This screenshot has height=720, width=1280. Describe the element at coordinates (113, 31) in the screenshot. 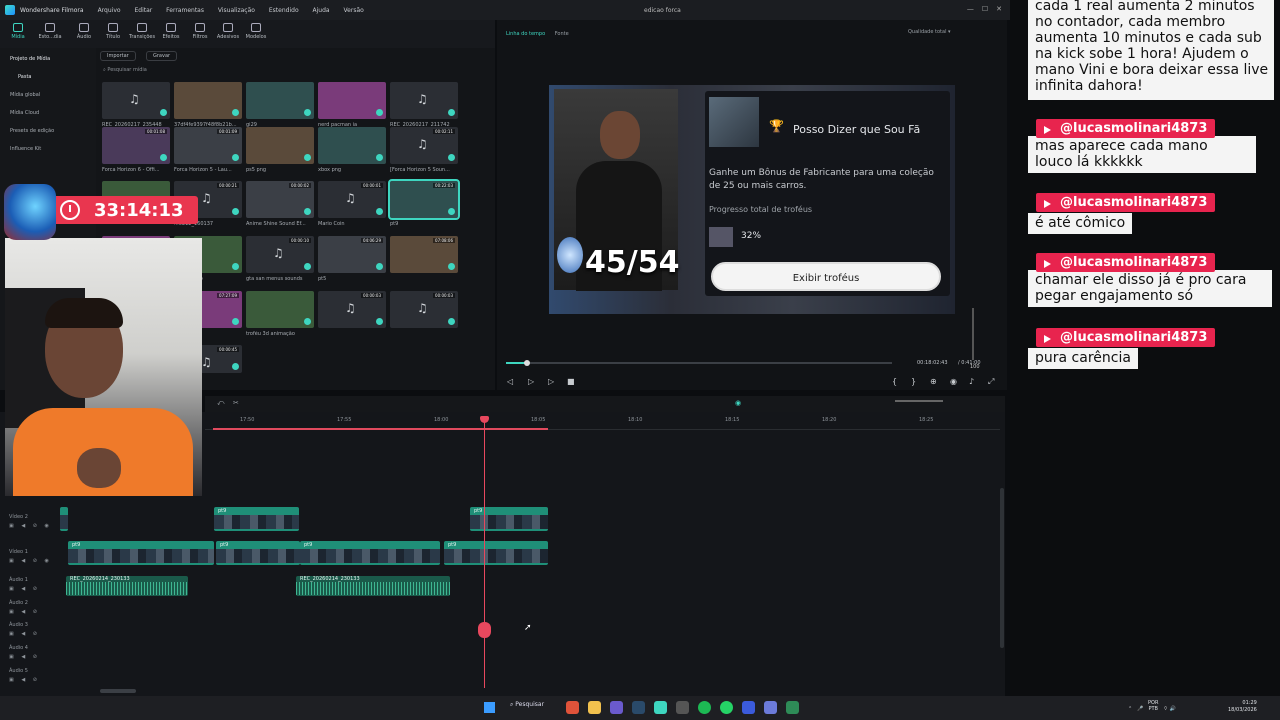

I see `tab-titulo: Título` at that location.